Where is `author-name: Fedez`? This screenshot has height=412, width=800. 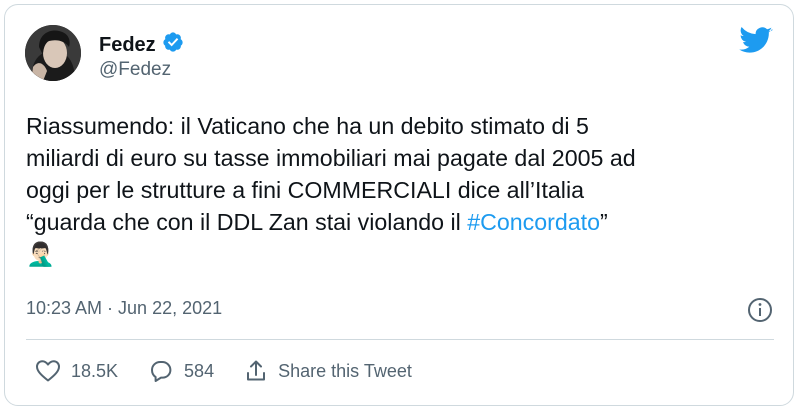
author-name: Fedez is located at coordinates (141, 45).